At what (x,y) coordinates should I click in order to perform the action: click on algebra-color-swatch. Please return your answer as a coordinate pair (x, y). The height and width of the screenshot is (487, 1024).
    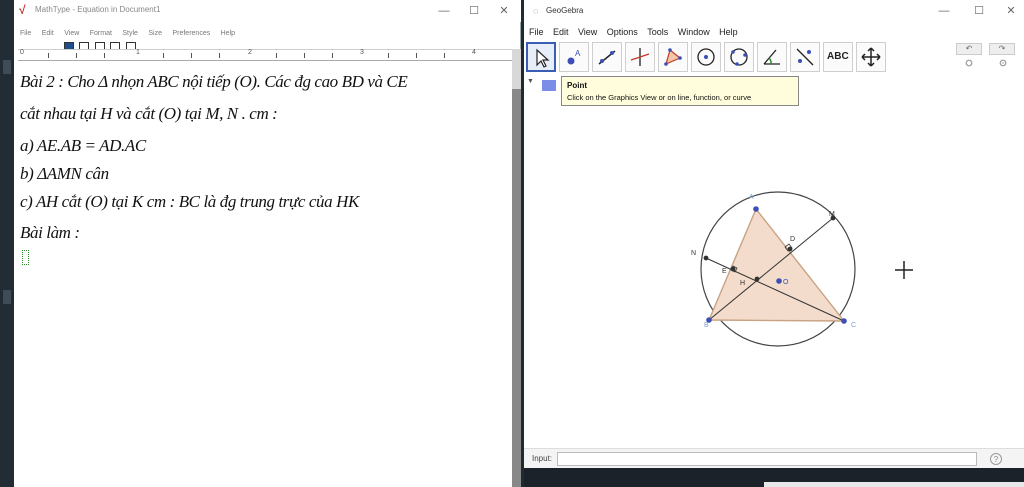
    Looking at the image, I should click on (549, 85).